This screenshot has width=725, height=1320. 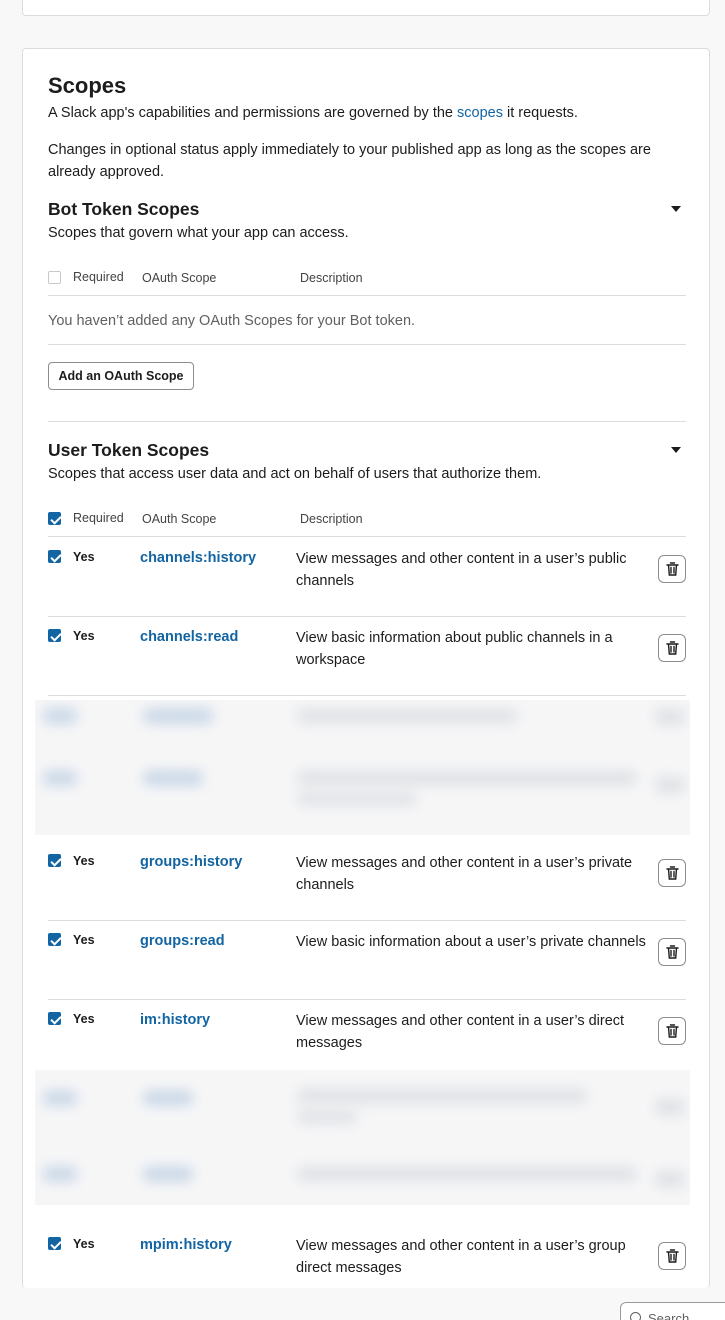 I want to click on user-table-header: Required OAuth Scope Description, so click(x=367, y=523).